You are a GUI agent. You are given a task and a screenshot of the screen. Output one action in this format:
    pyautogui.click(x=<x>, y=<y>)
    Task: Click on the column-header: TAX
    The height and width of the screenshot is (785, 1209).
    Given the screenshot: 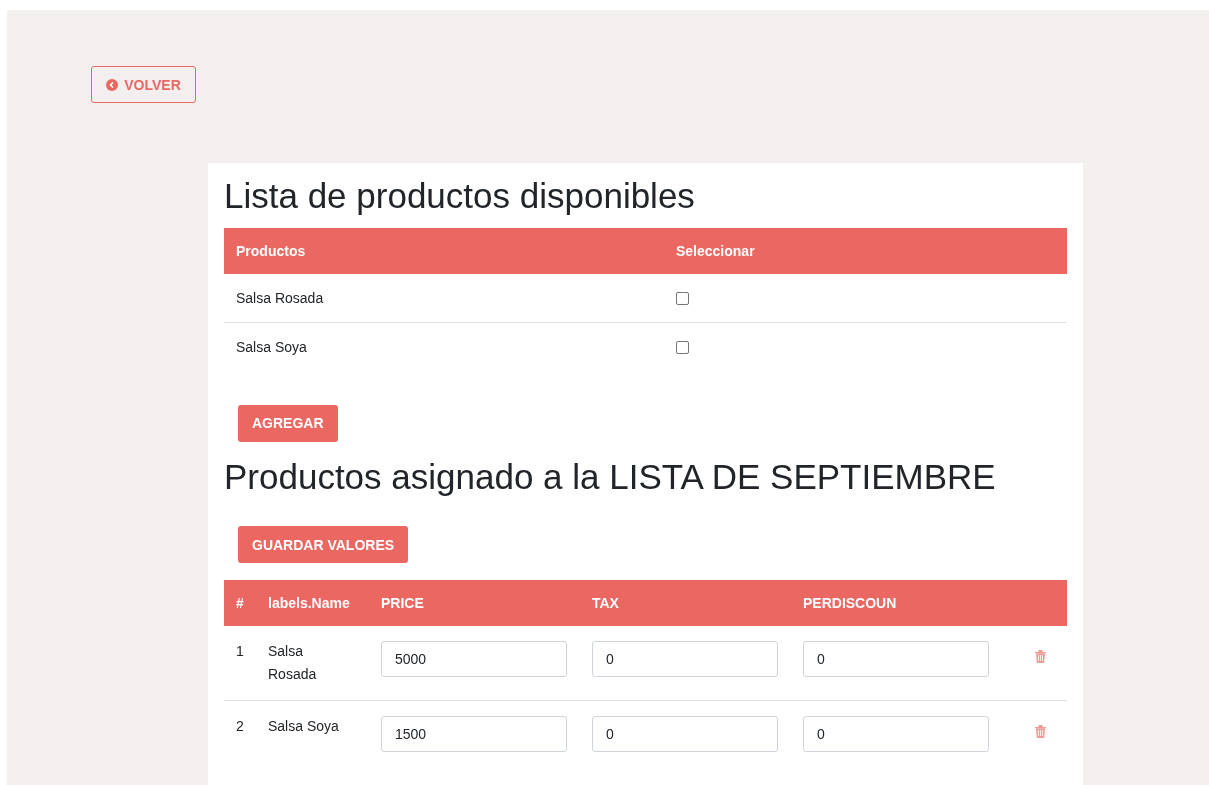 What is the action you would take?
    pyautogui.click(x=605, y=603)
    